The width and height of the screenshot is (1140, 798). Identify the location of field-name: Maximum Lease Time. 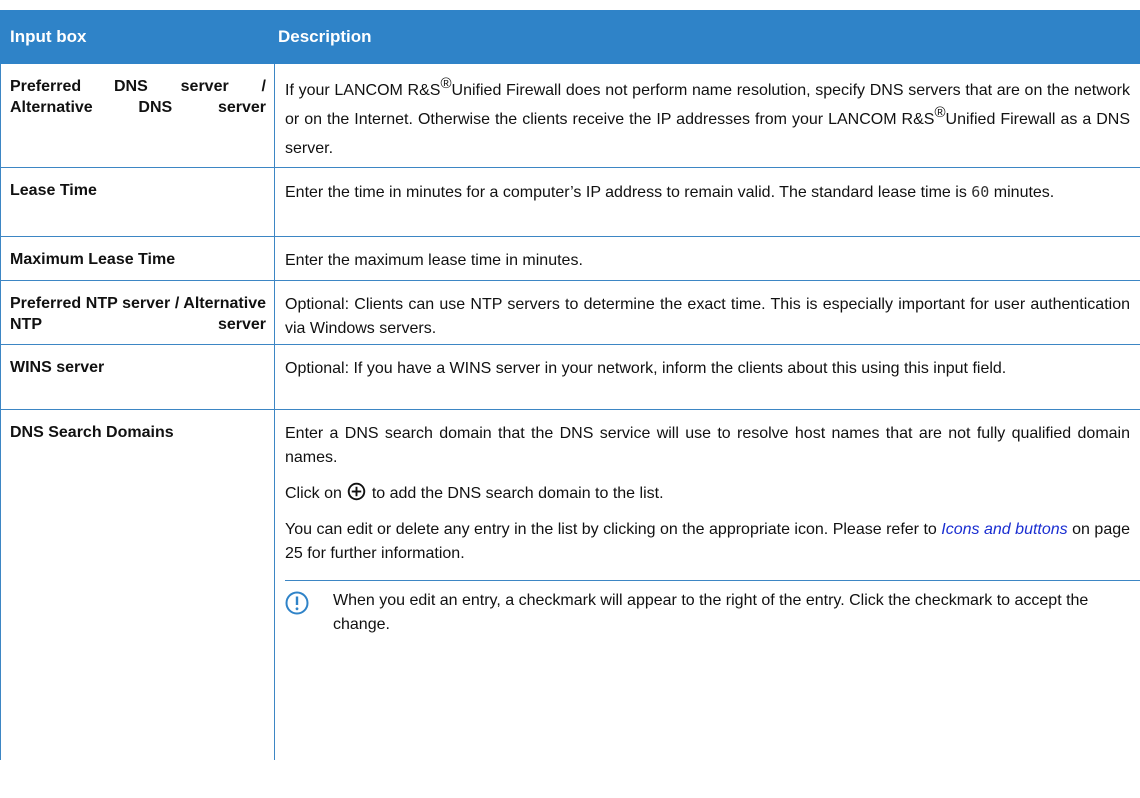
(93, 259).